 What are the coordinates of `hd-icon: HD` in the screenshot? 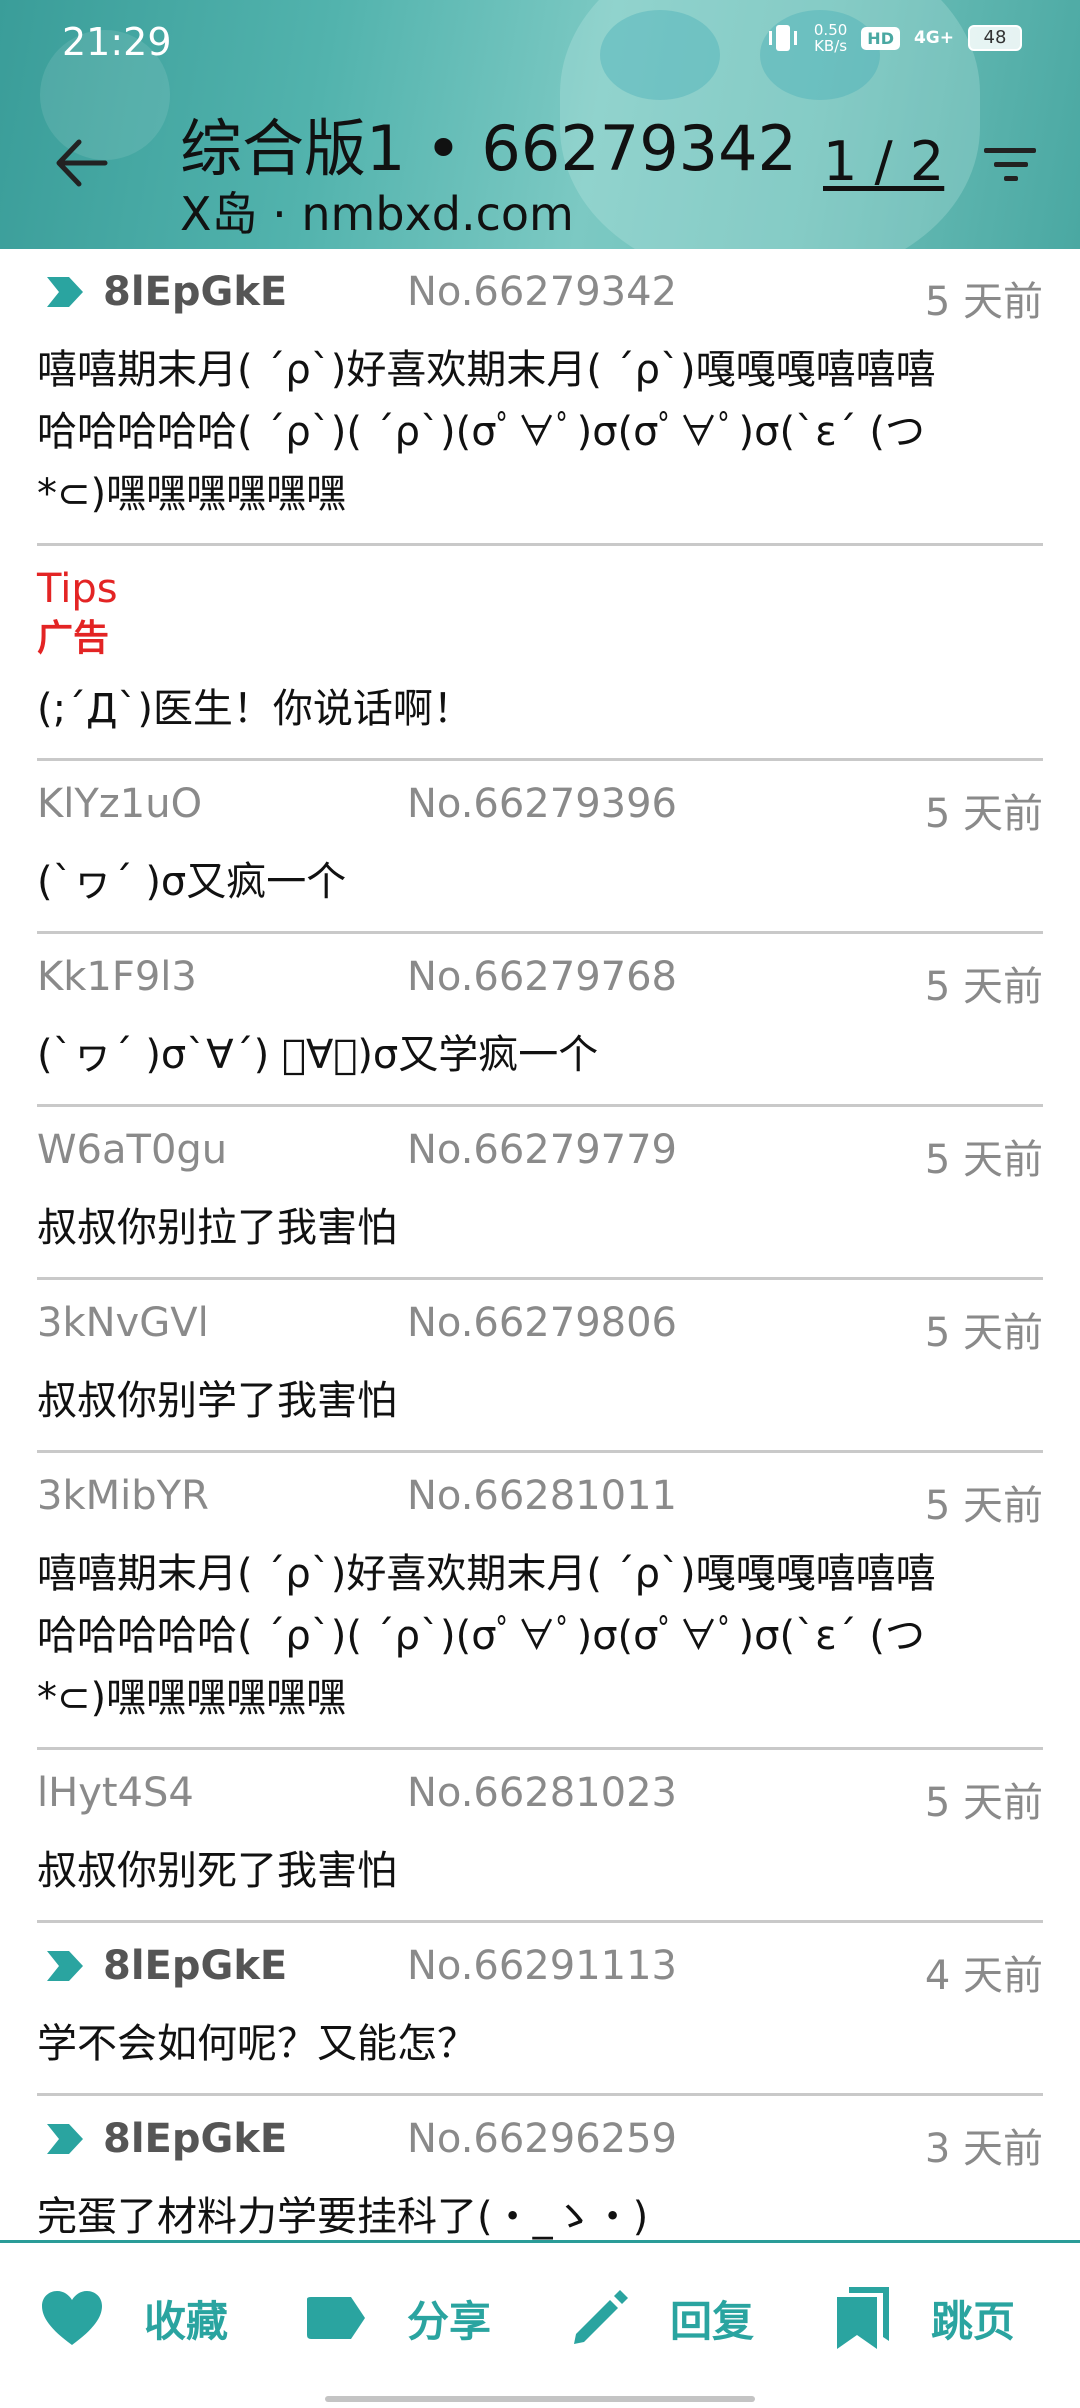 It's located at (880, 38).